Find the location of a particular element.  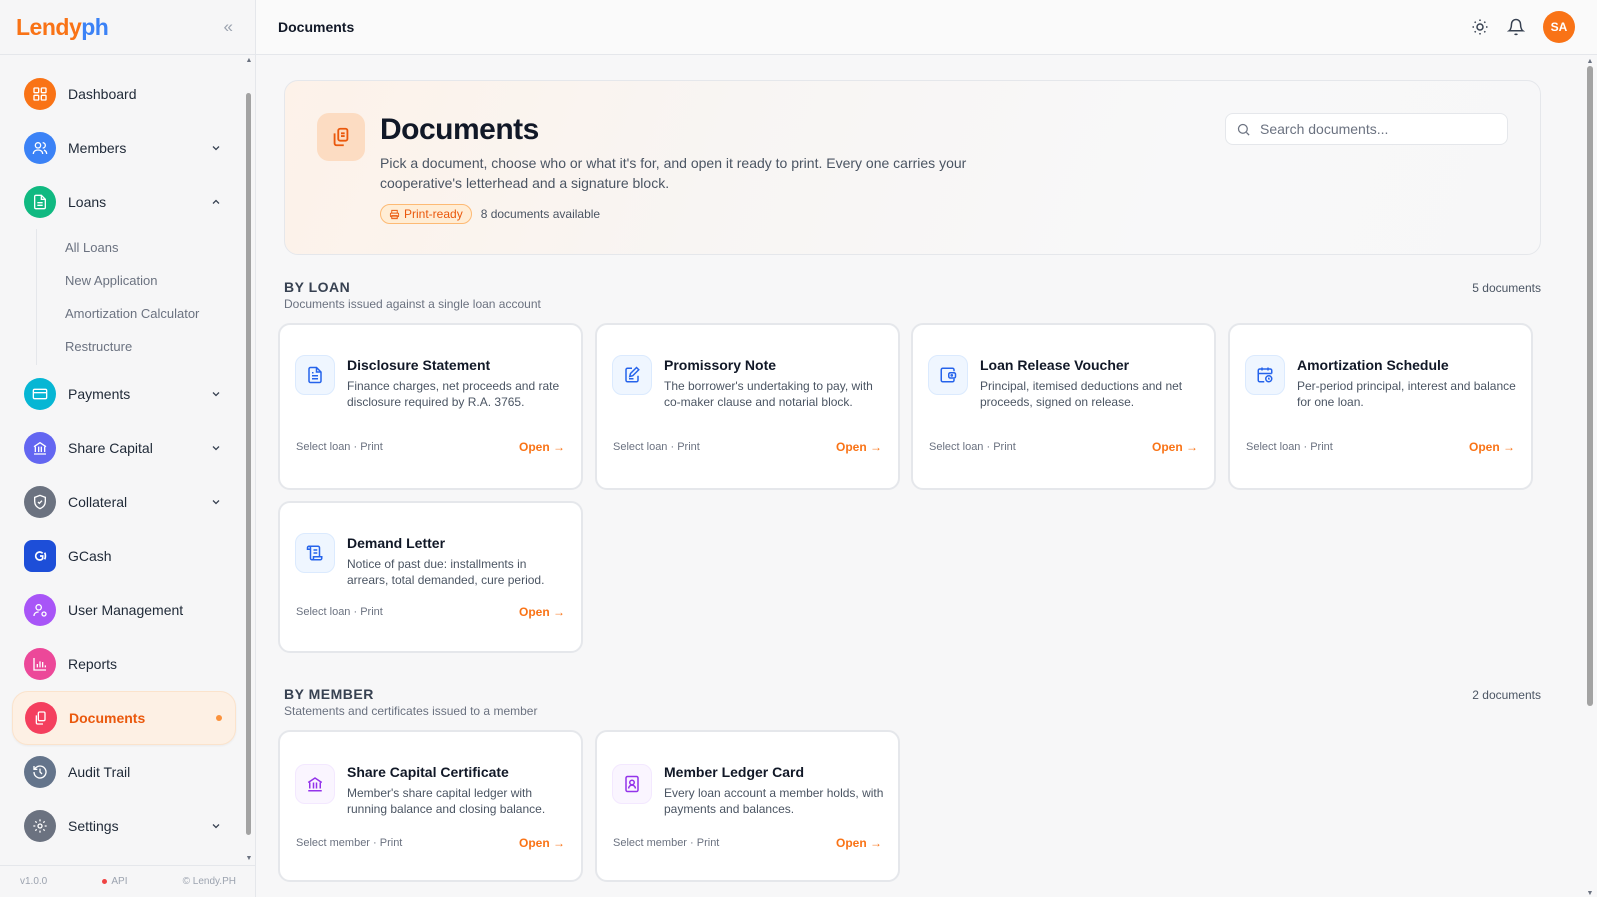

topbar-actions: SA is located at coordinates (1523, 27).